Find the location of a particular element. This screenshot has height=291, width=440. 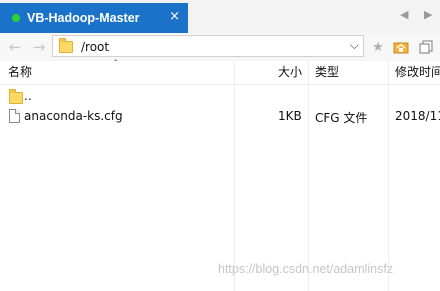

file-size: 1KB is located at coordinates (290, 116).